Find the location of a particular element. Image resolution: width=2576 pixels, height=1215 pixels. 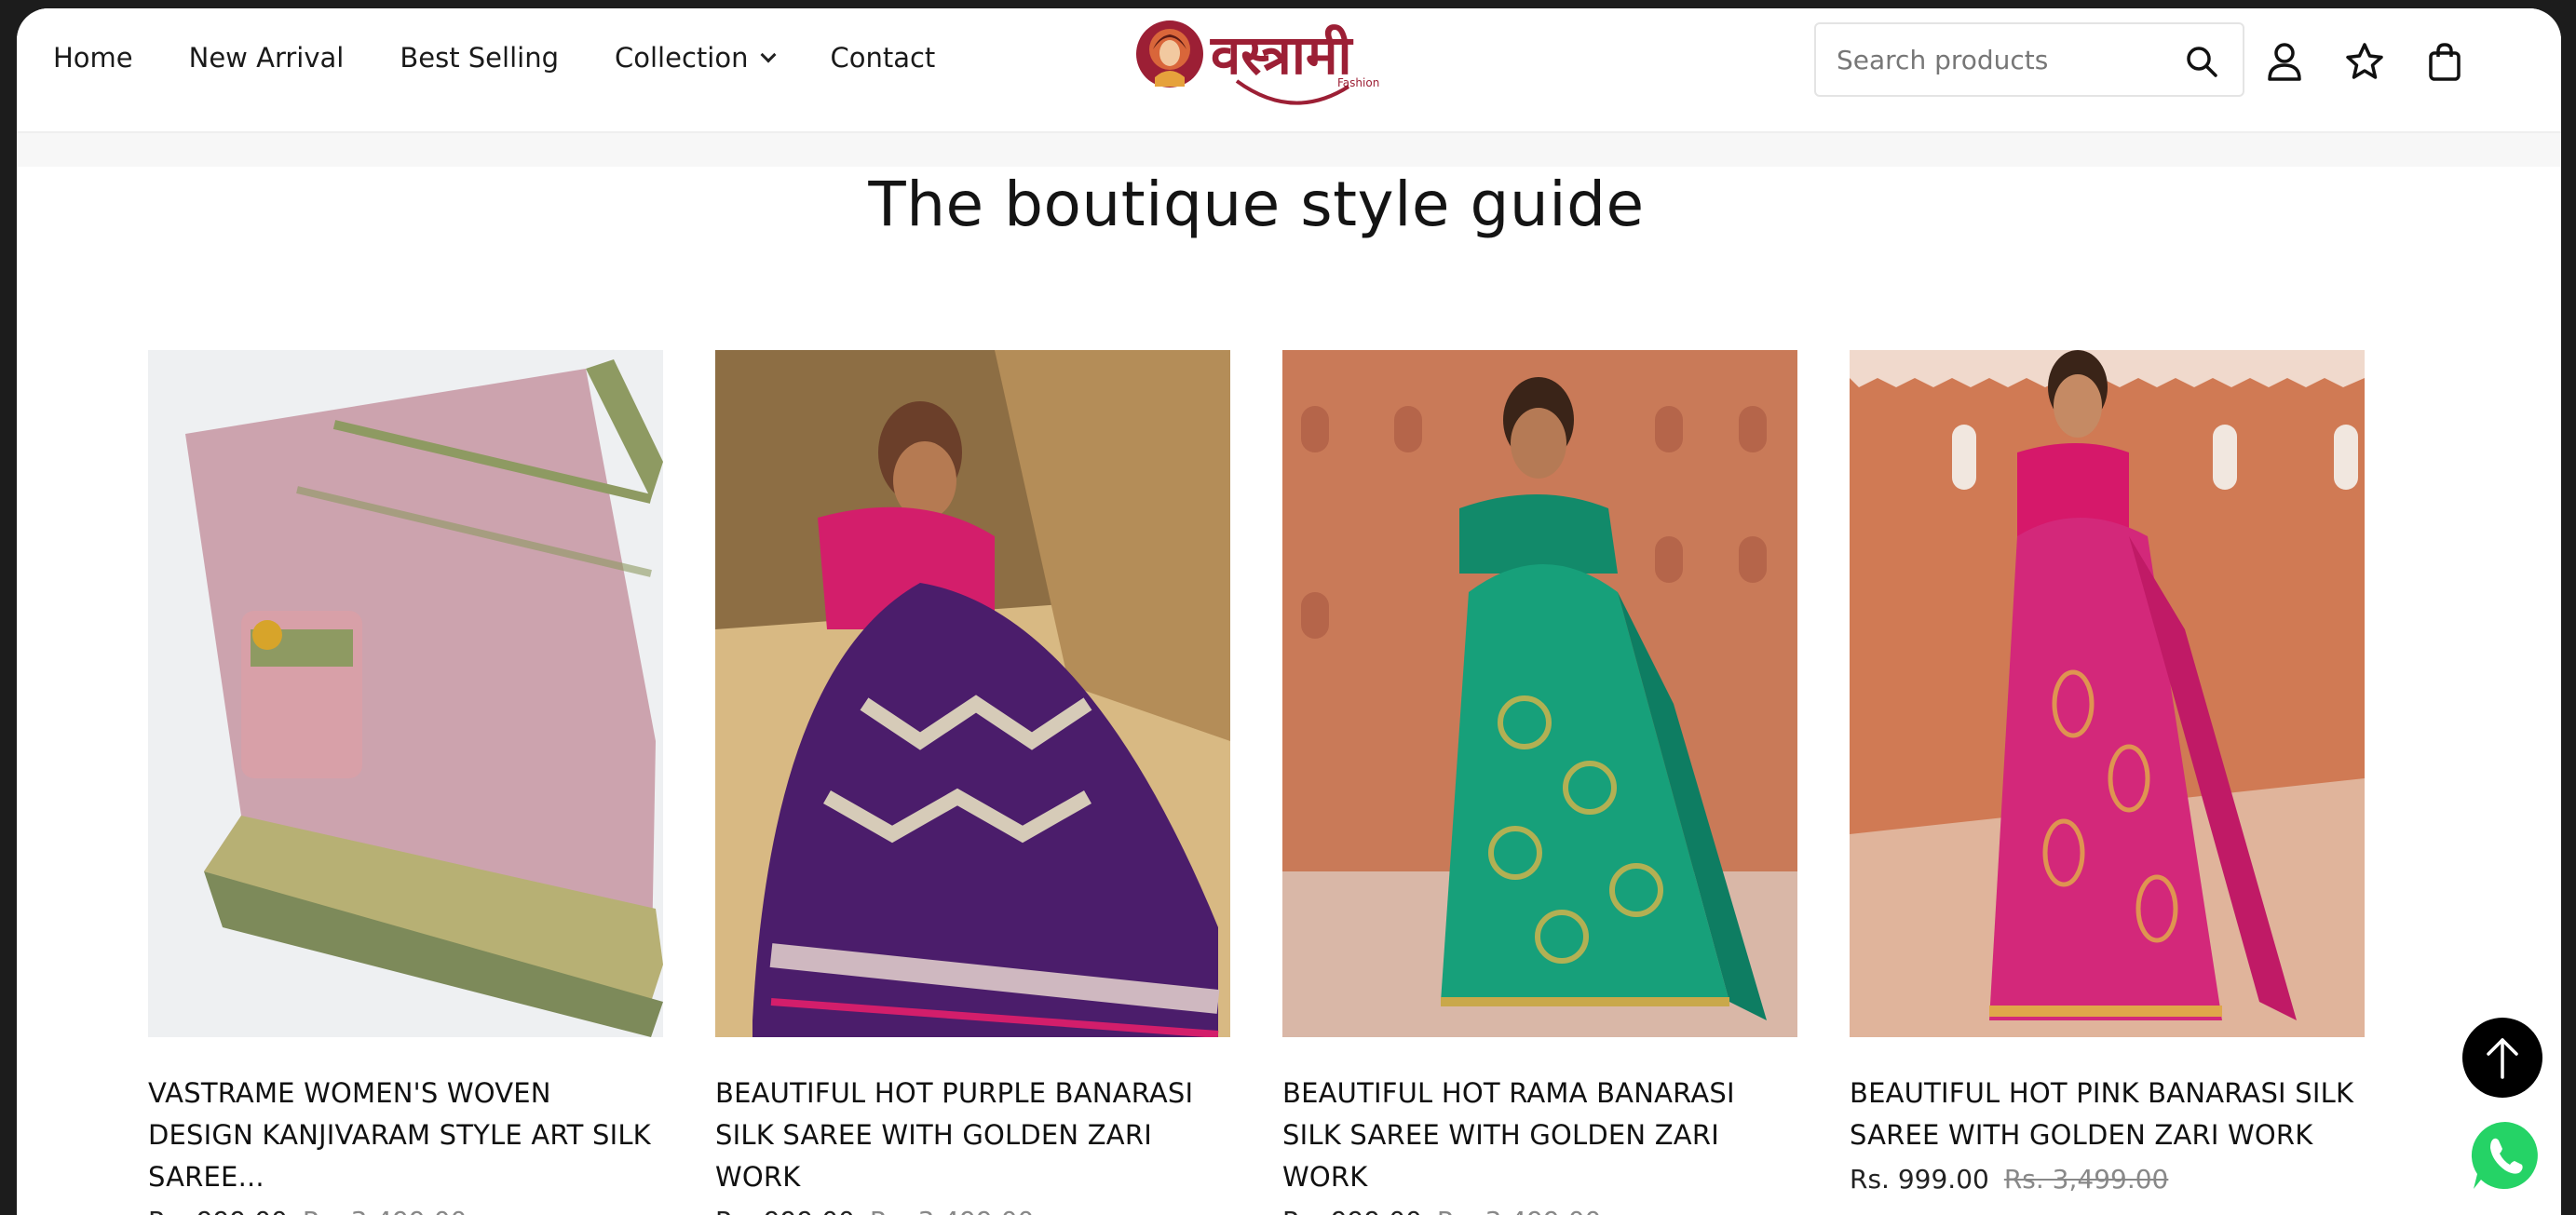

arrow-up-icon is located at coordinates (2502, 1059).